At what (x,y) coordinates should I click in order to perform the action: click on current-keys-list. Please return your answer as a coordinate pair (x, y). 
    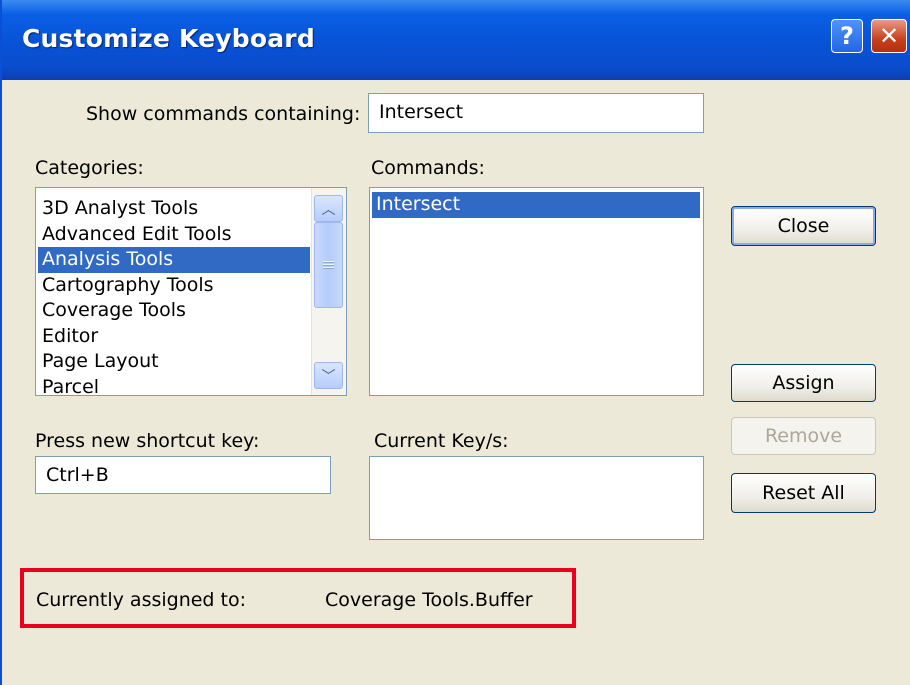
    Looking at the image, I should click on (536, 498).